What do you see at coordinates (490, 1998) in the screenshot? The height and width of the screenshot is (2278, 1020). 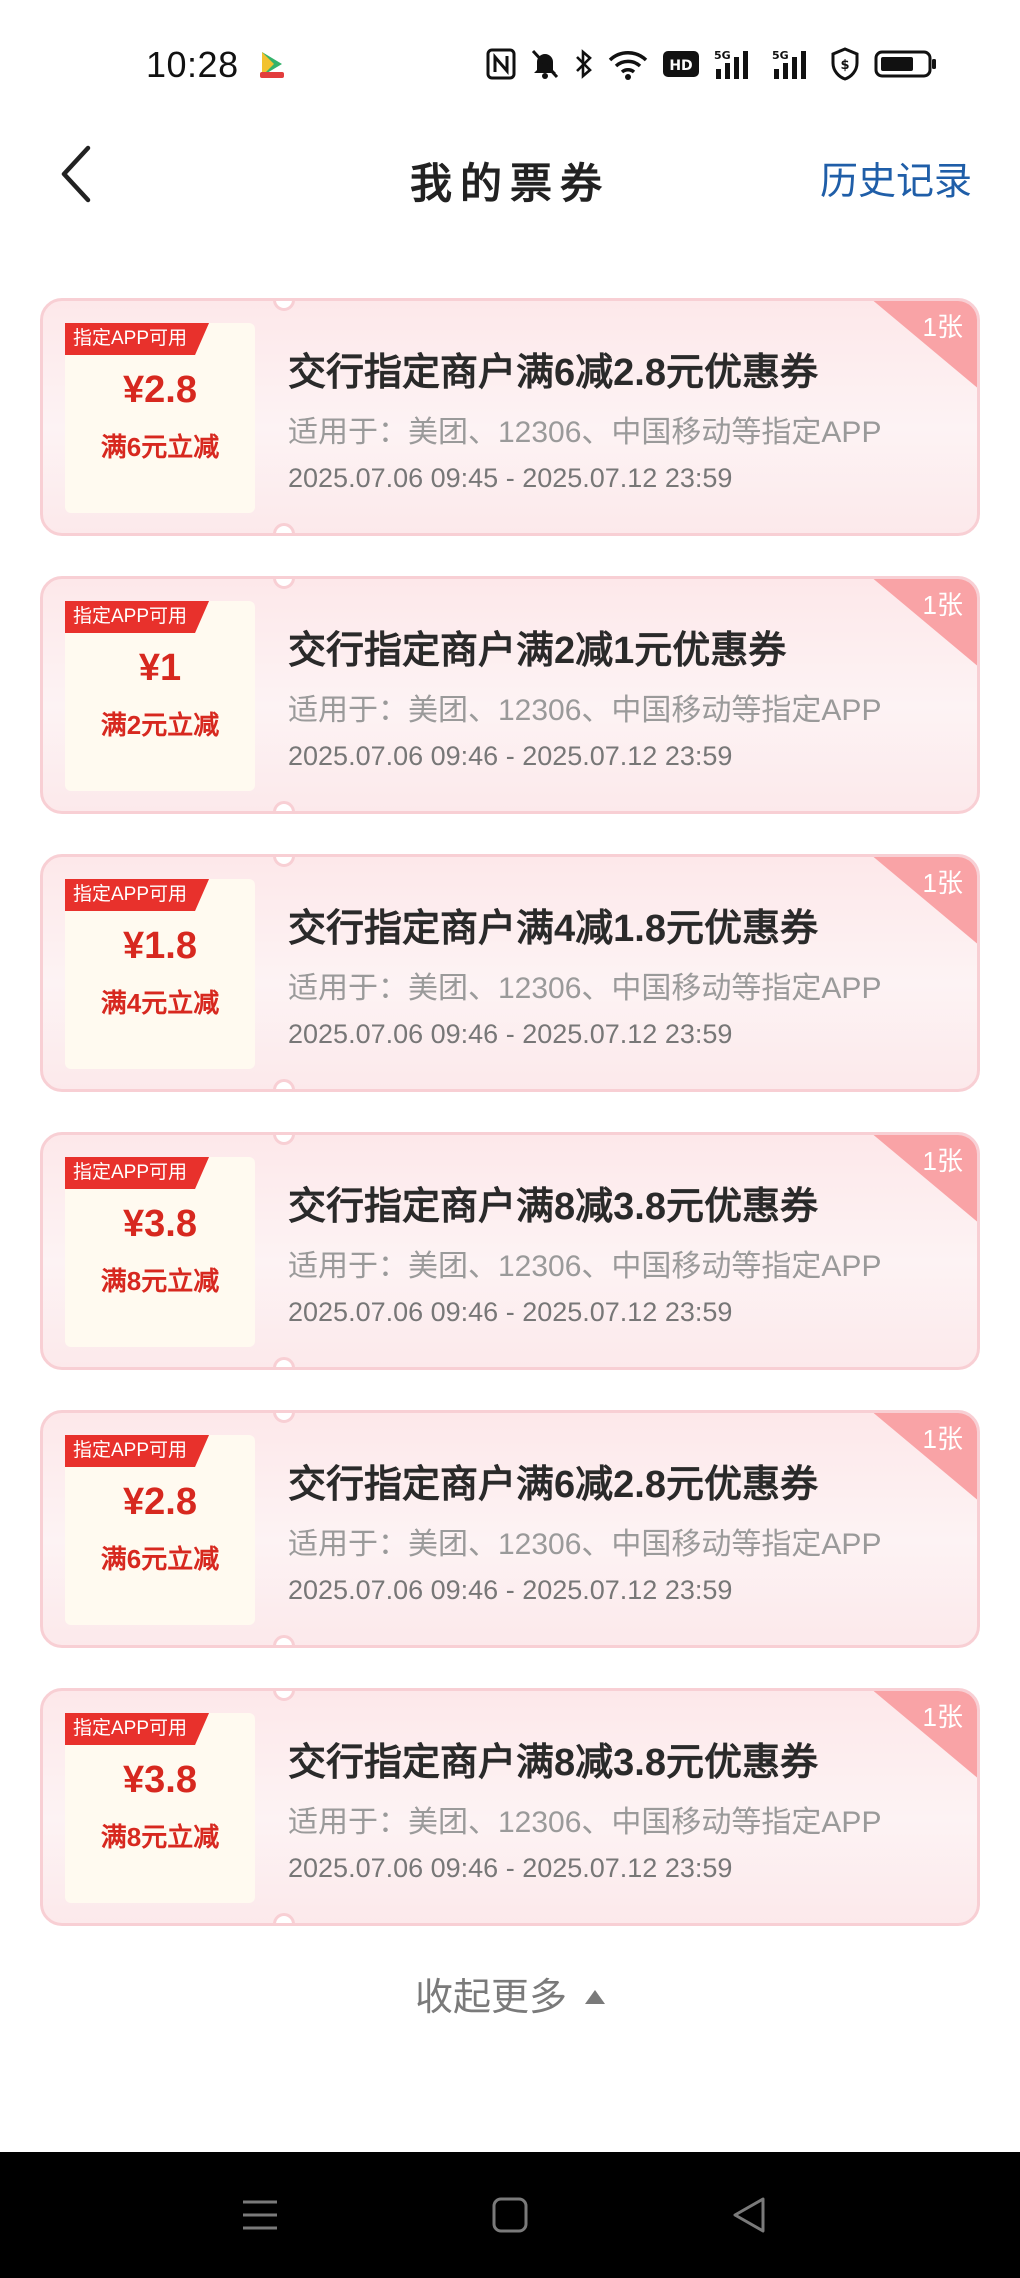 I see `collapse-label: 收起更多` at bounding box center [490, 1998].